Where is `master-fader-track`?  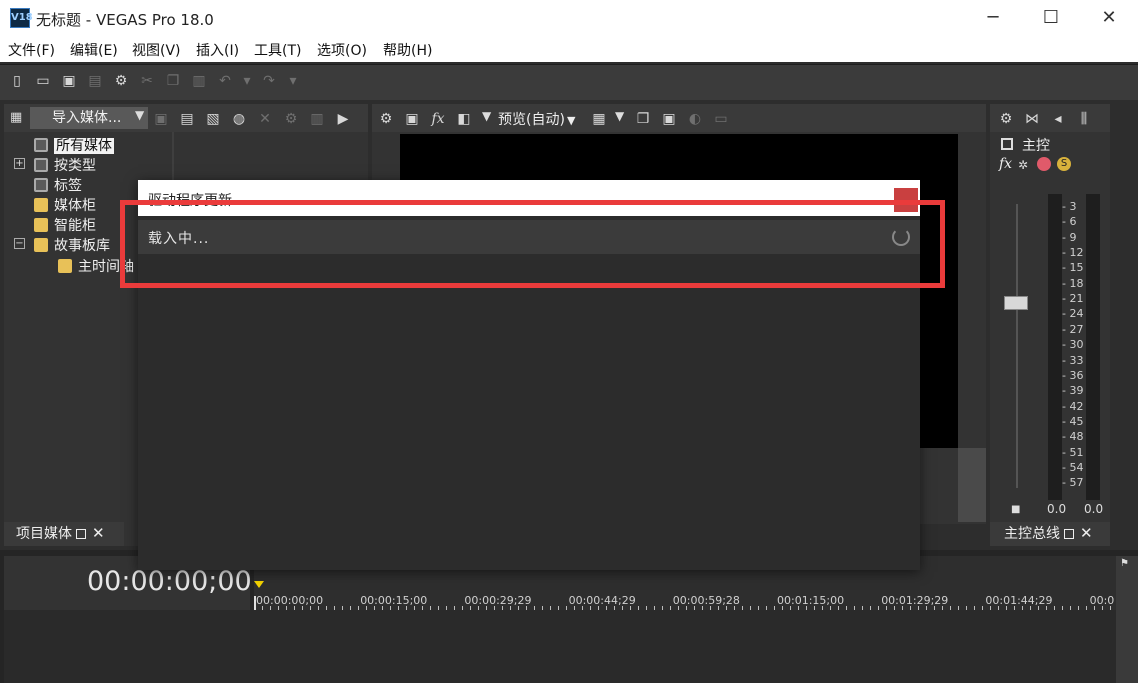
master-fader-track is located at coordinates (1017, 346).